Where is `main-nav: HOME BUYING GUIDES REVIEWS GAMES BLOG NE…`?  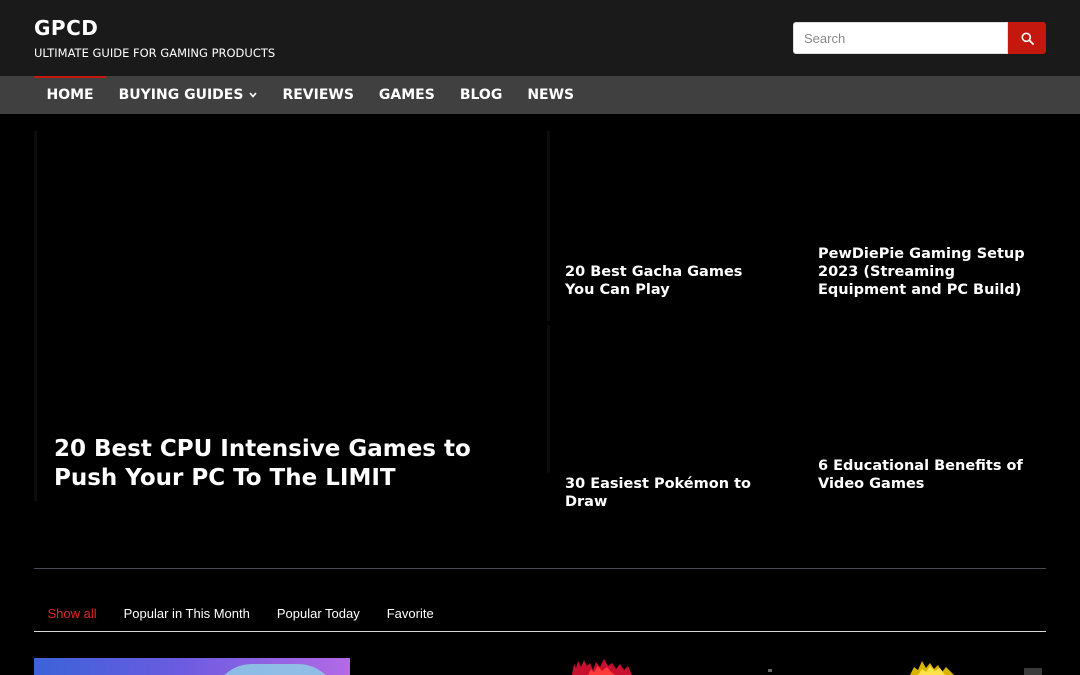 main-nav: HOME BUYING GUIDES REVIEWS GAMES BLOG NE… is located at coordinates (540, 95).